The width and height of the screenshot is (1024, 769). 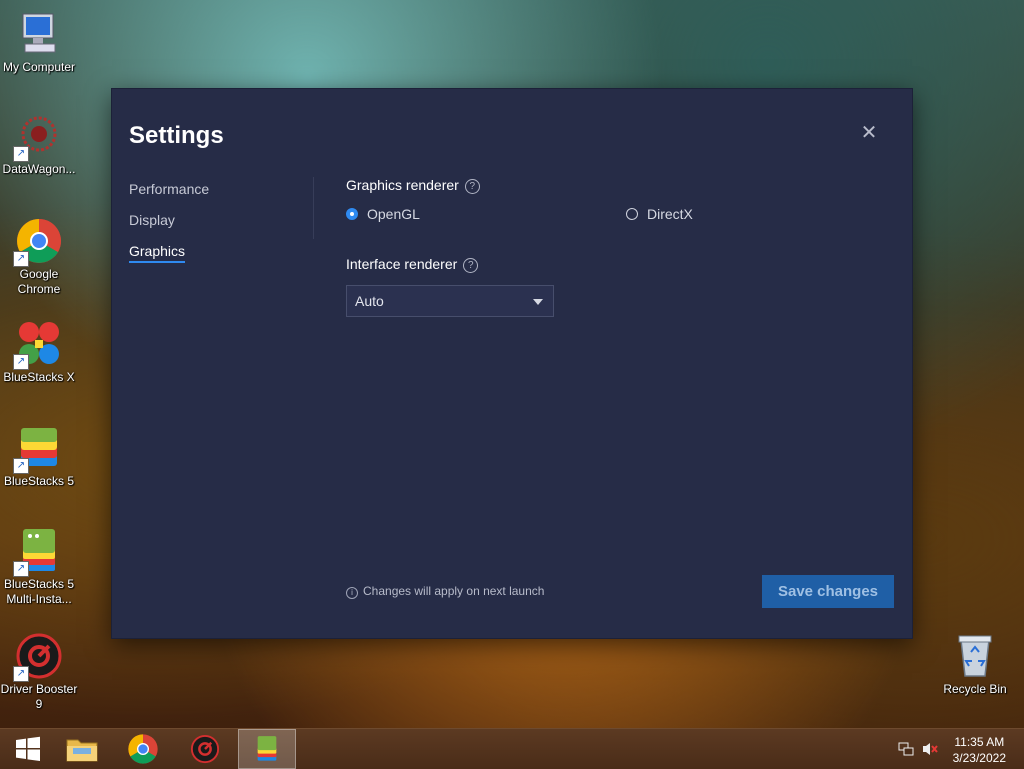 I want to click on system-clock: 11:35 AM 3/23/2022, so click(x=979, y=750).